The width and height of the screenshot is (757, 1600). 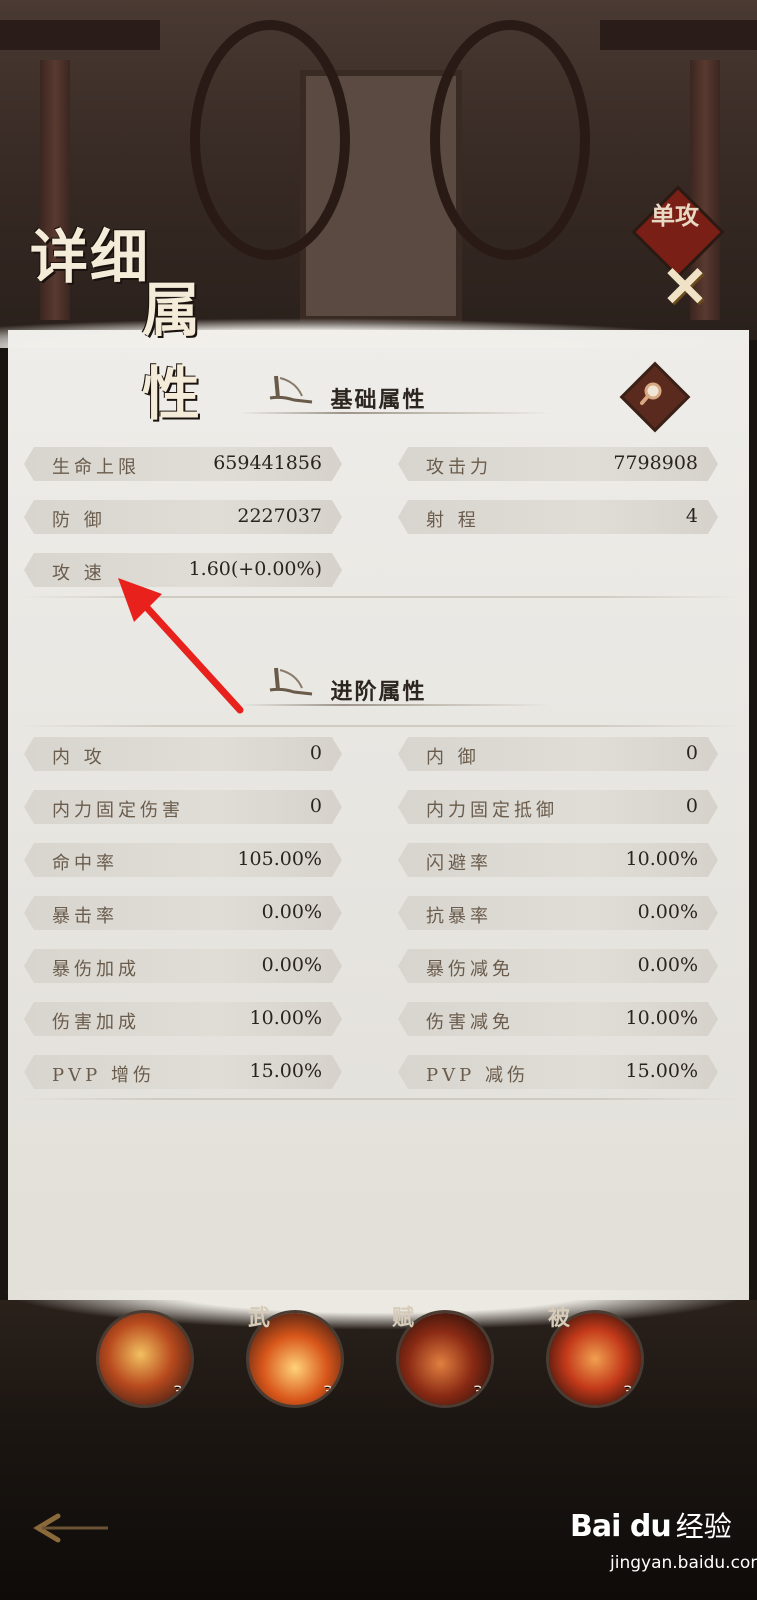 I want to click on stat-internal-defense: 内 御 0, so click(x=558, y=754).